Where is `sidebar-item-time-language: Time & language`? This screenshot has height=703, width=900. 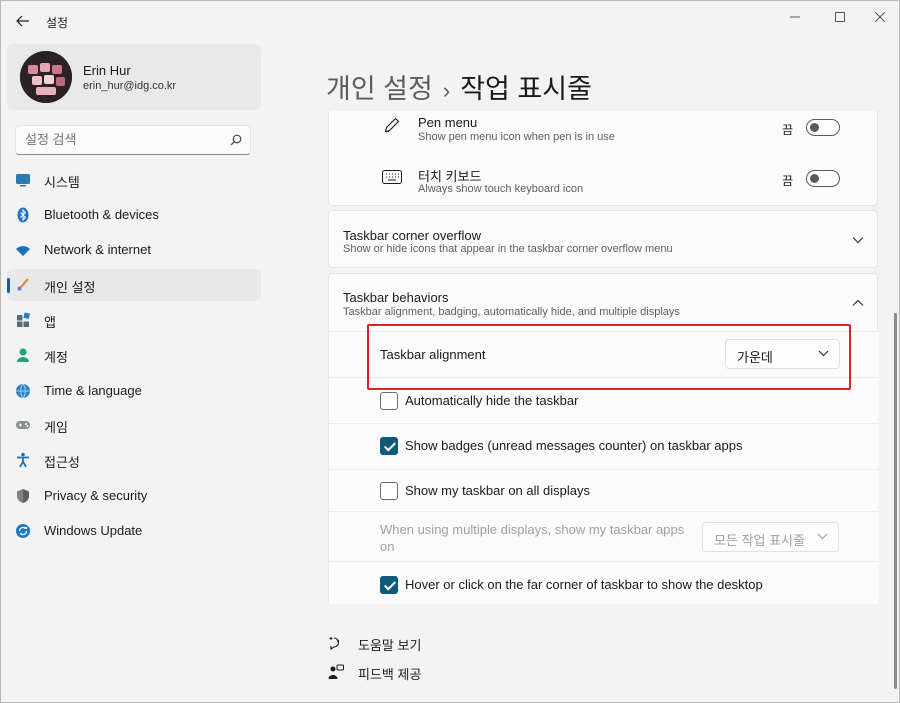
sidebar-item-time-language: Time & language is located at coordinates (134, 391).